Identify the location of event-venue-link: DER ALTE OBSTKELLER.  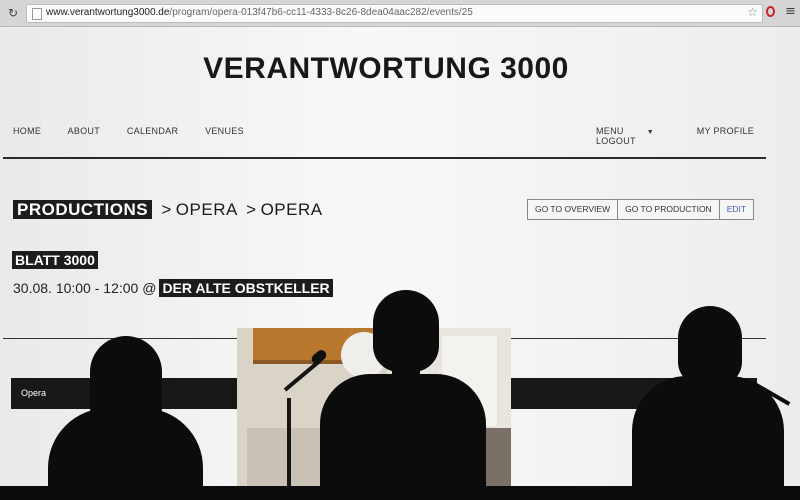
(246, 288).